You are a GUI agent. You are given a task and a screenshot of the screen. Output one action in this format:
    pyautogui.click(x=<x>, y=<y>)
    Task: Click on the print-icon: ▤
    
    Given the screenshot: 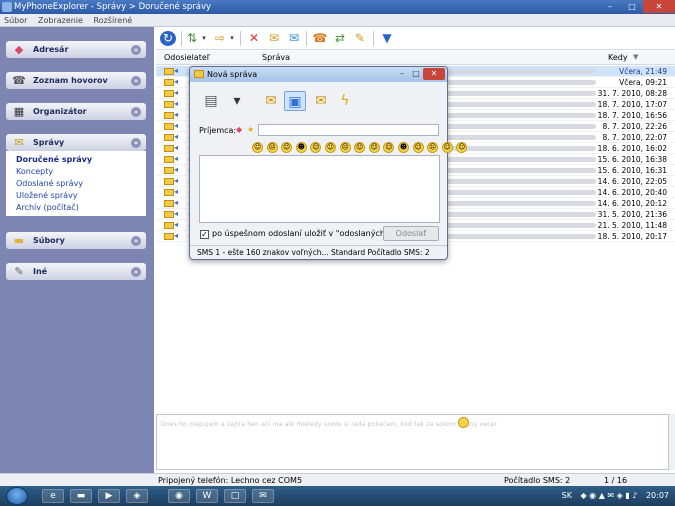 What is the action you would take?
    pyautogui.click(x=211, y=101)
    